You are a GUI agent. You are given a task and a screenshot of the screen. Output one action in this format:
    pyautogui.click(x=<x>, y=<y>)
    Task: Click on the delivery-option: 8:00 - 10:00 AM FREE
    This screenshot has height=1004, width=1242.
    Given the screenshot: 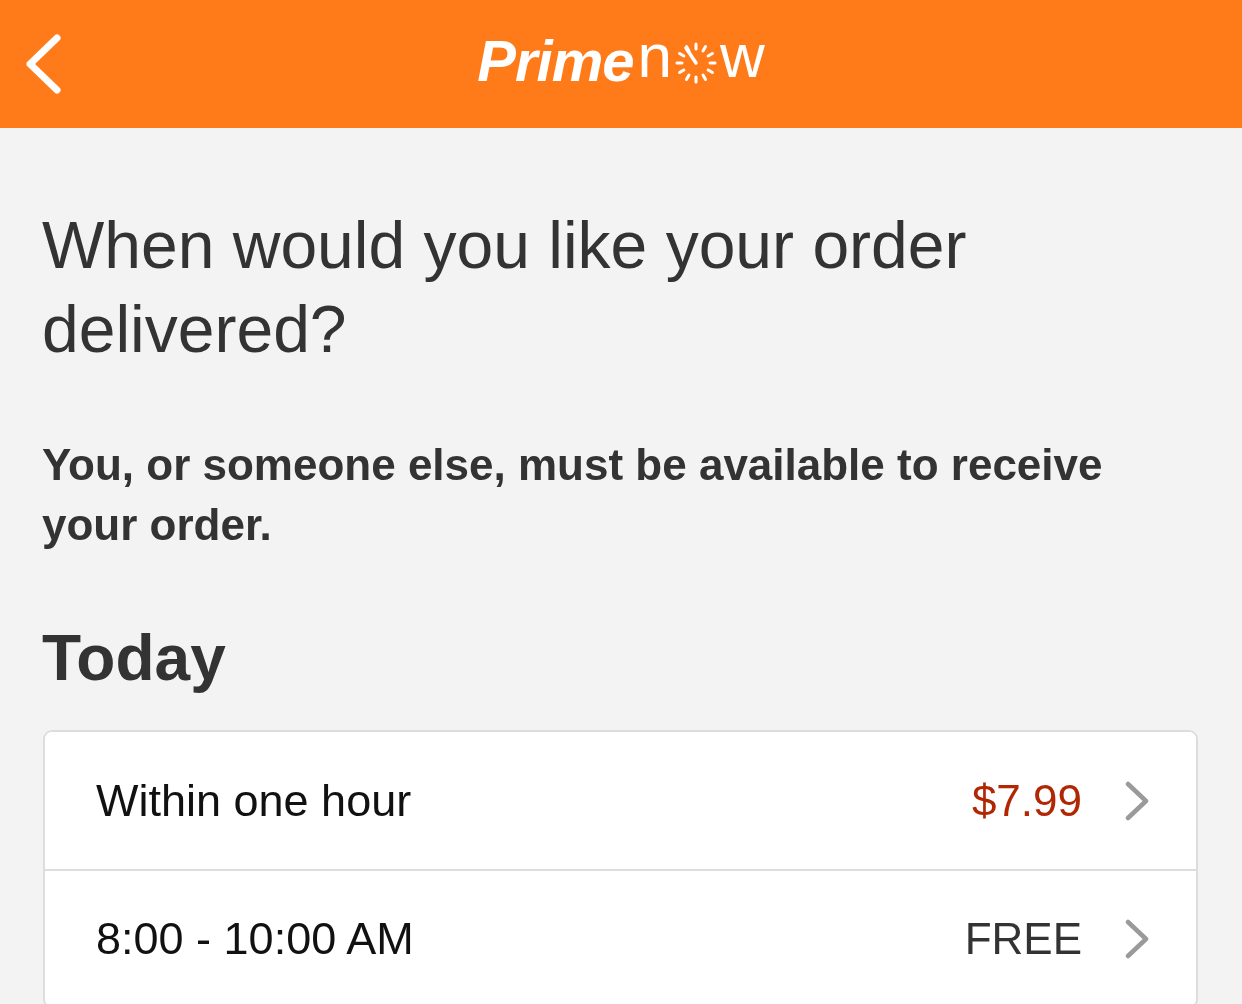 What is the action you would take?
    pyautogui.click(x=620, y=936)
    